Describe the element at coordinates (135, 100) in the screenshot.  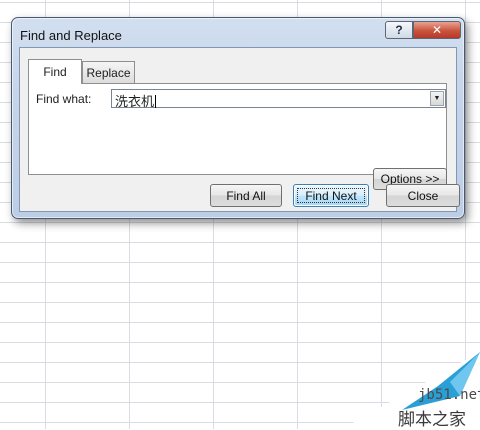
I see `find-what-input: 洗衣机` at that location.